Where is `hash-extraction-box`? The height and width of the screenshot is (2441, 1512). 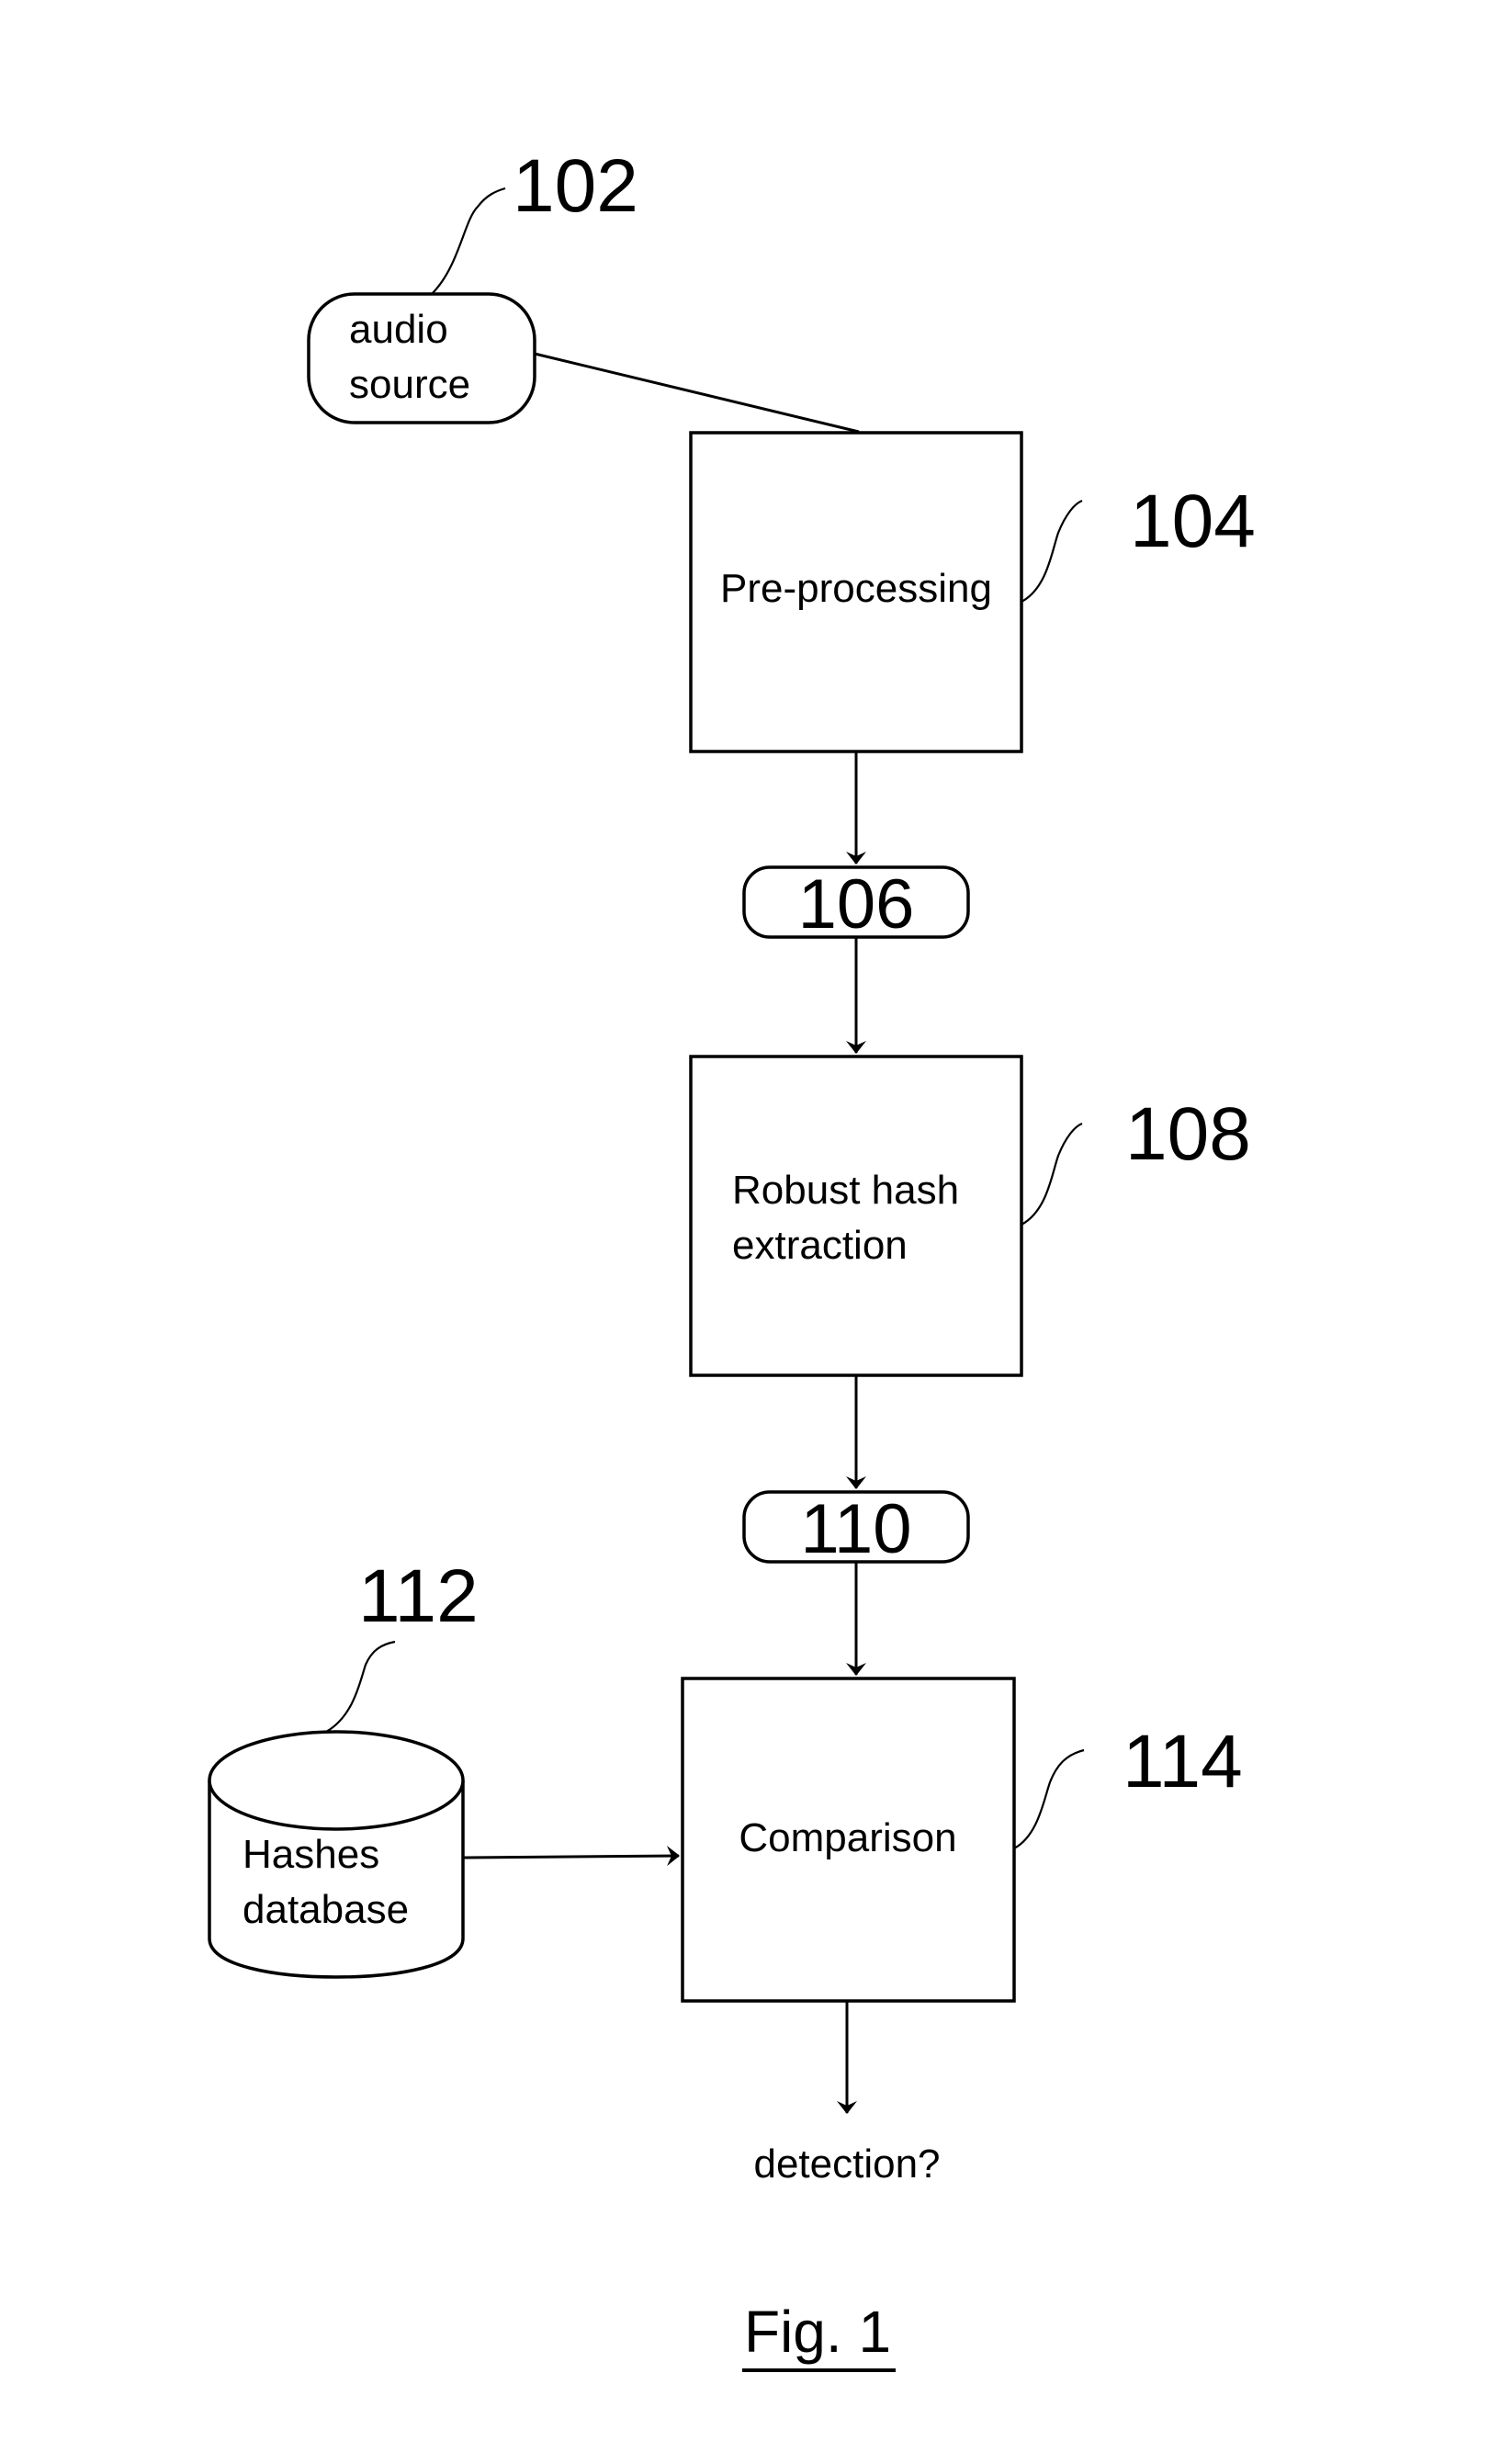
hash-extraction-box is located at coordinates (856, 1216).